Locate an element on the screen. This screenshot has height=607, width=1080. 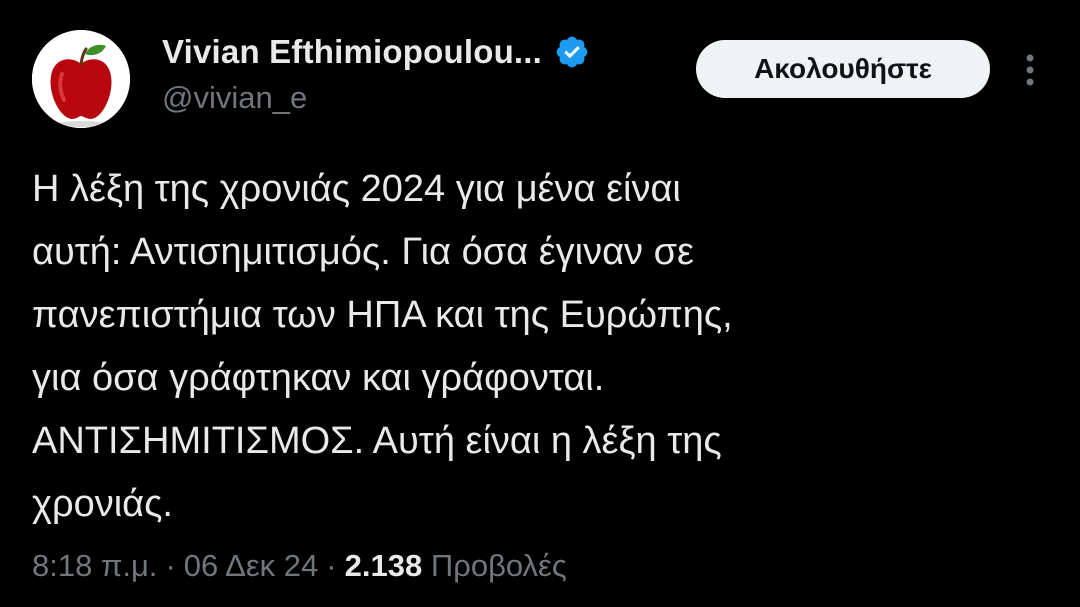
views-label: Προβολές is located at coordinates (498, 565).